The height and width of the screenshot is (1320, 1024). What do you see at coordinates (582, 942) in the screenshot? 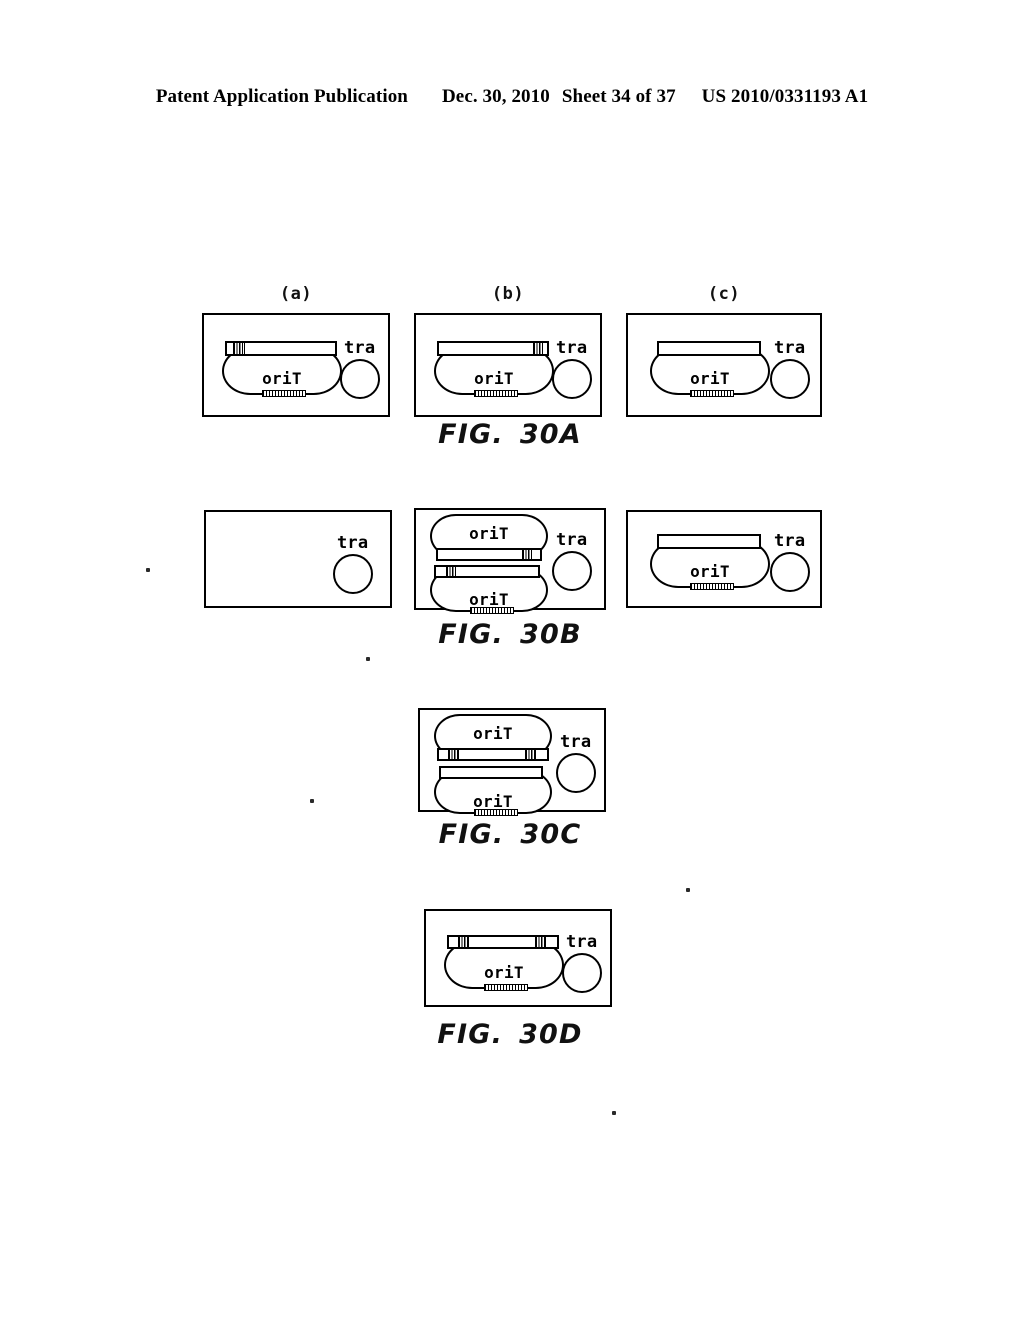
I see `tra-label: tra` at bounding box center [582, 942].